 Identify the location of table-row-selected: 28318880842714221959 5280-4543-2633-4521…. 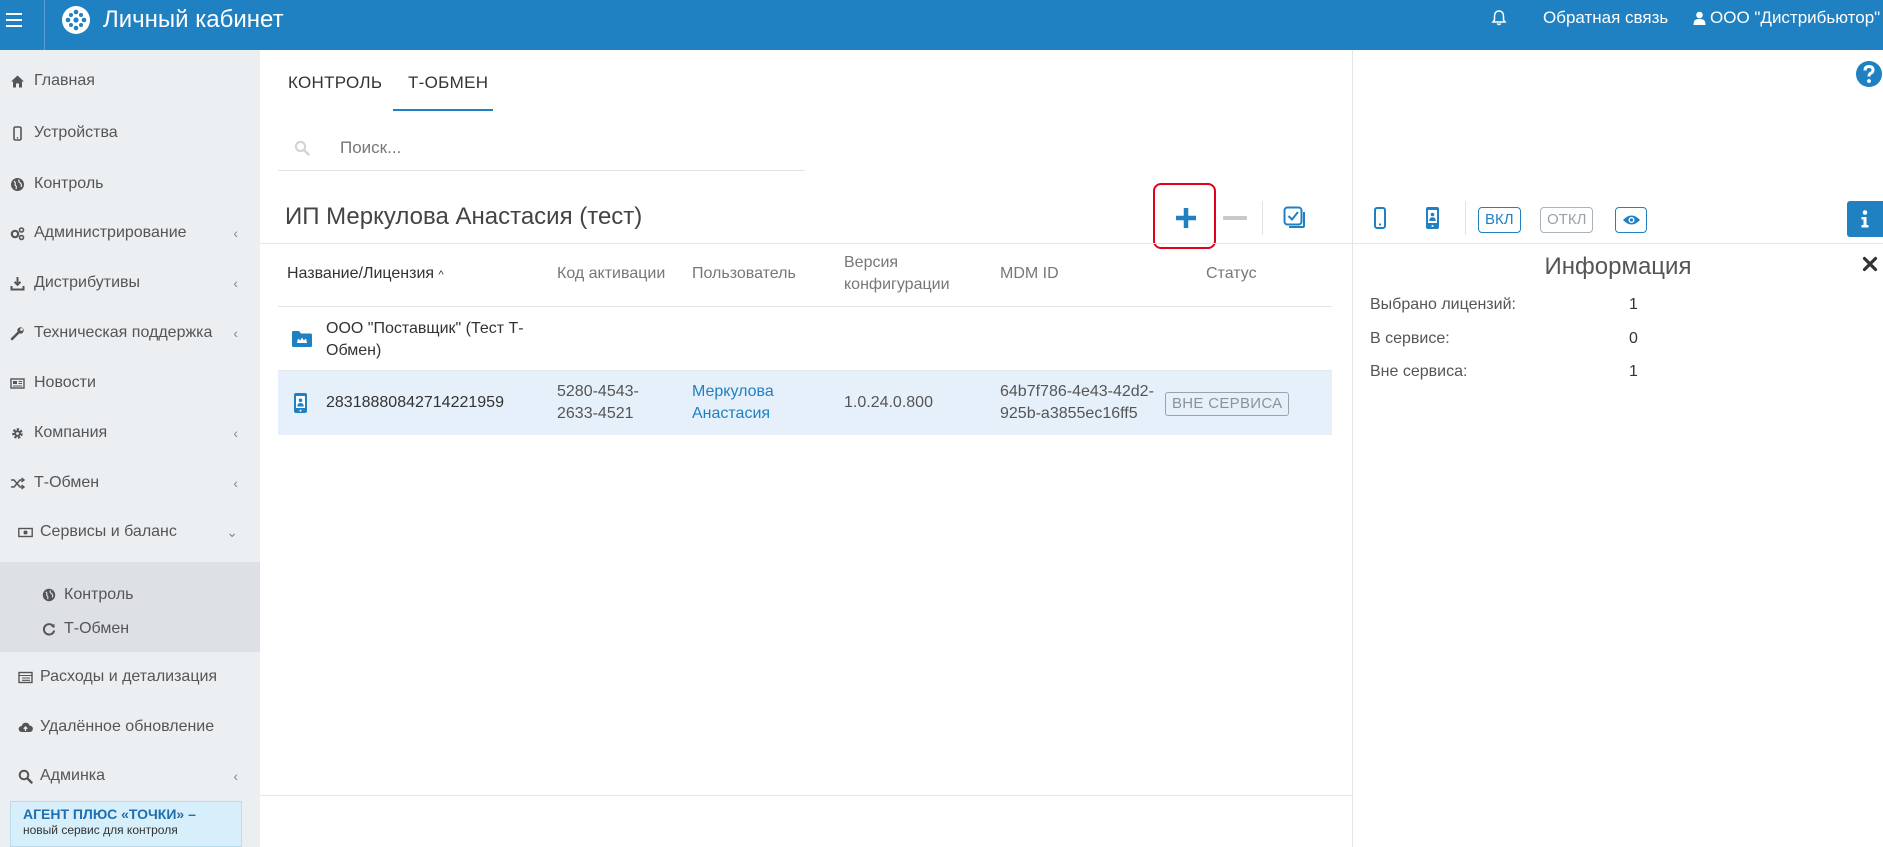
(805, 403).